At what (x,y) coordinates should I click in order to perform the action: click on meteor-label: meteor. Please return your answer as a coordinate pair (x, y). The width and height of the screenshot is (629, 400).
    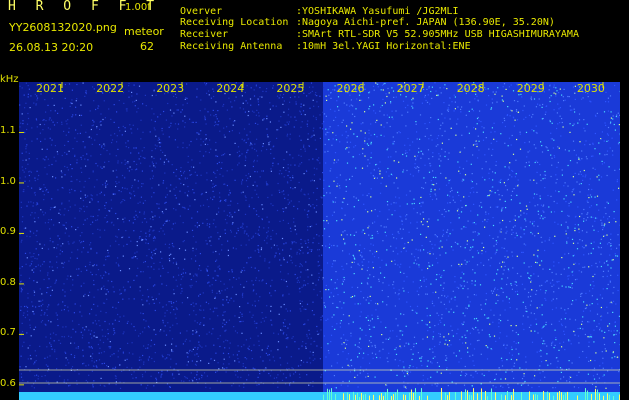
    Looking at the image, I should click on (144, 31).